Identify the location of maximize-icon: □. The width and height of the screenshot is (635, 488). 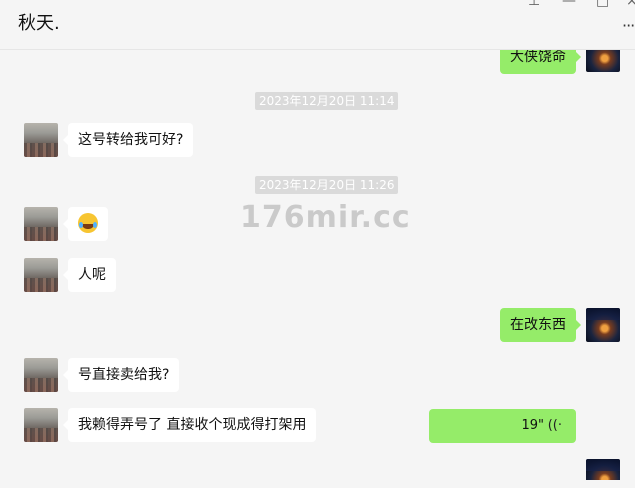
(602, 4).